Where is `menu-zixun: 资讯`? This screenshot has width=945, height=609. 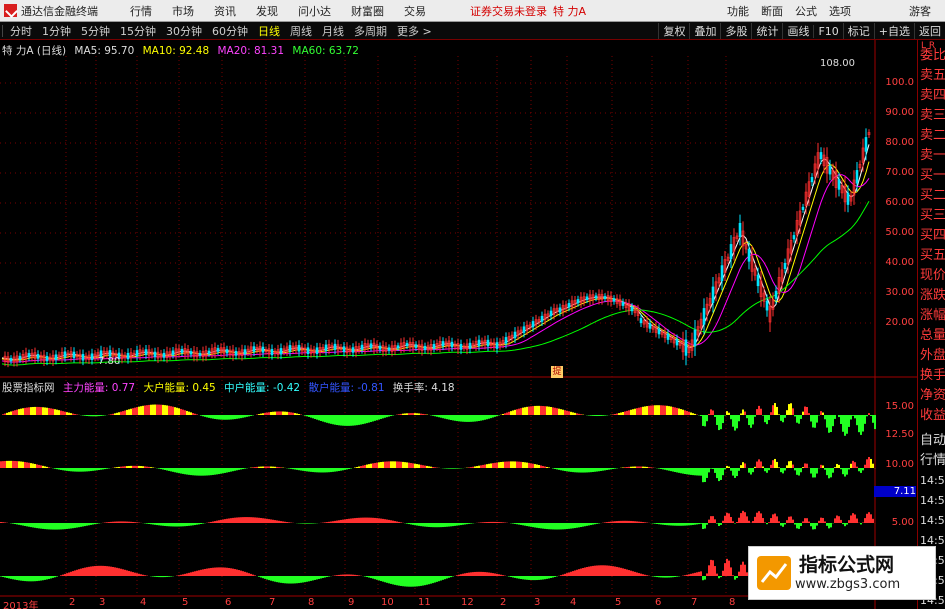 menu-zixun: 资讯 is located at coordinates (225, 11).